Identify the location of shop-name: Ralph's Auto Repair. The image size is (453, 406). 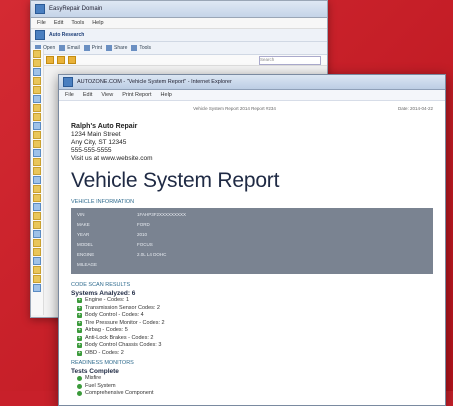
(104, 126).